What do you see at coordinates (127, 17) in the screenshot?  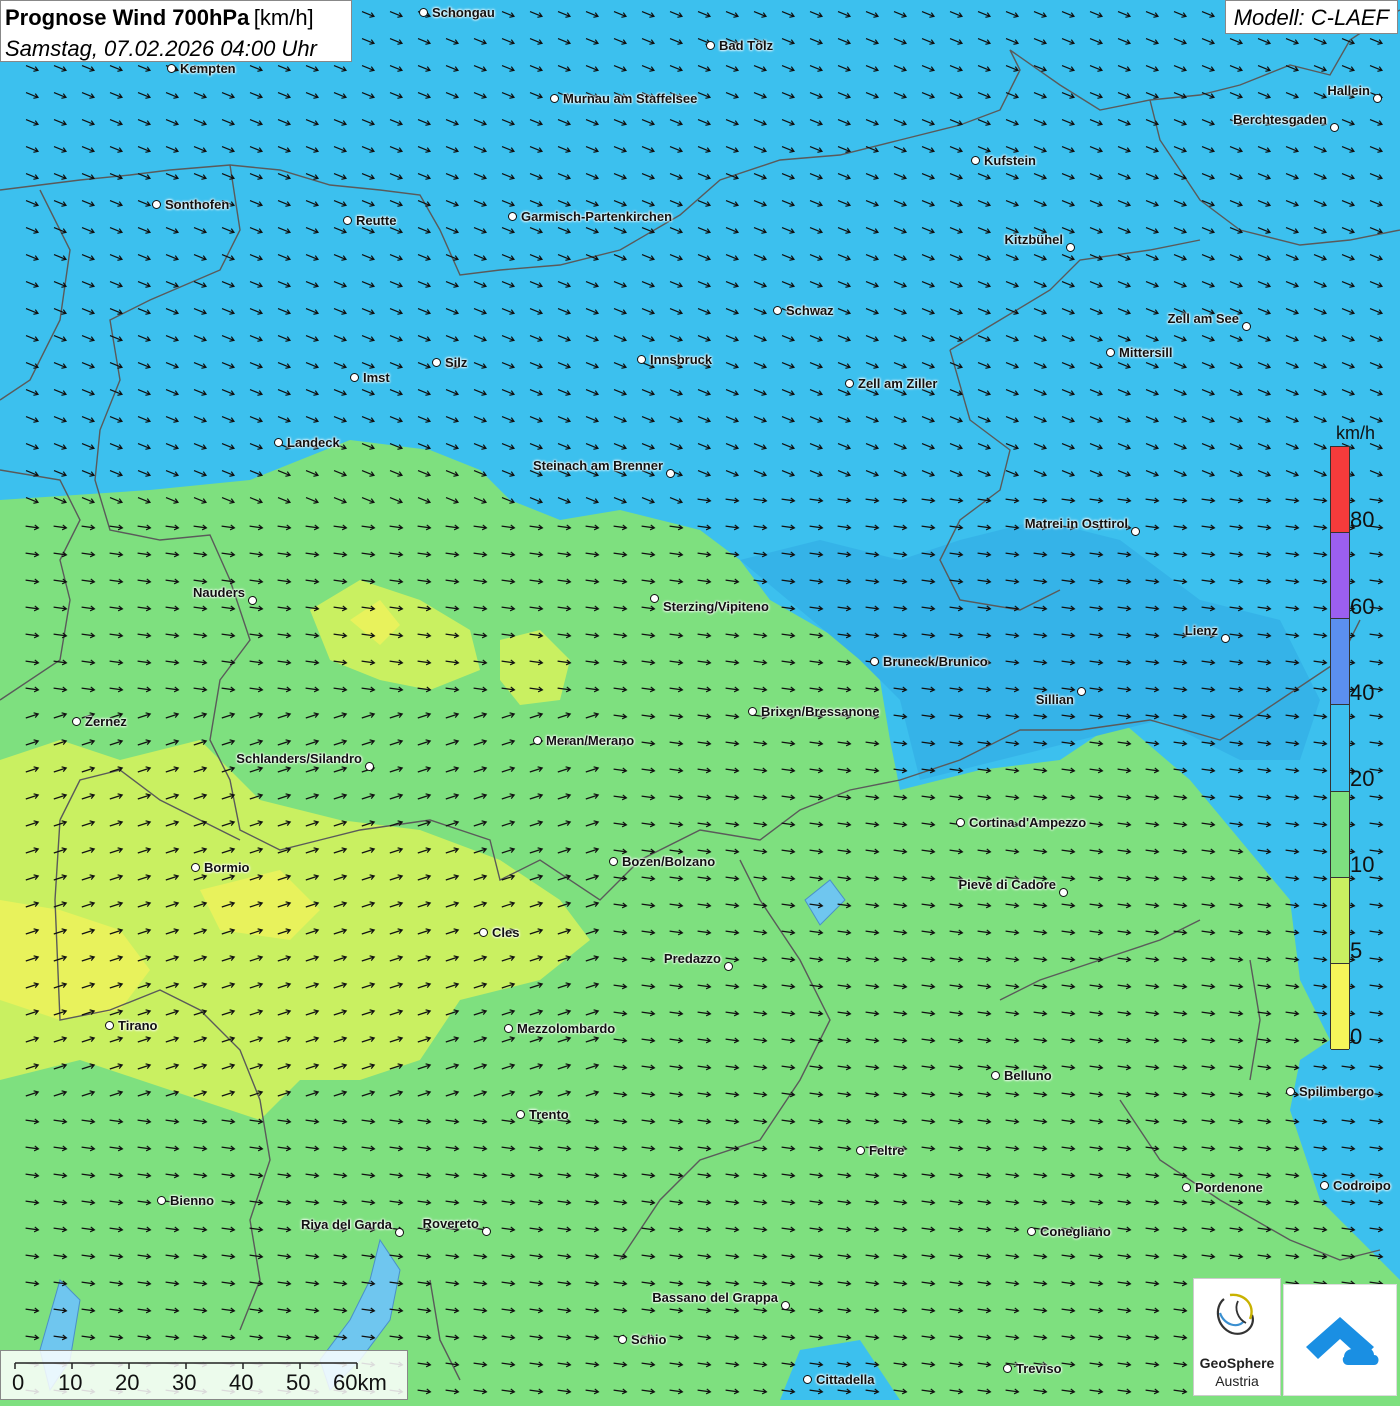 I see `map-title: Prognose Wind 700hPa` at bounding box center [127, 17].